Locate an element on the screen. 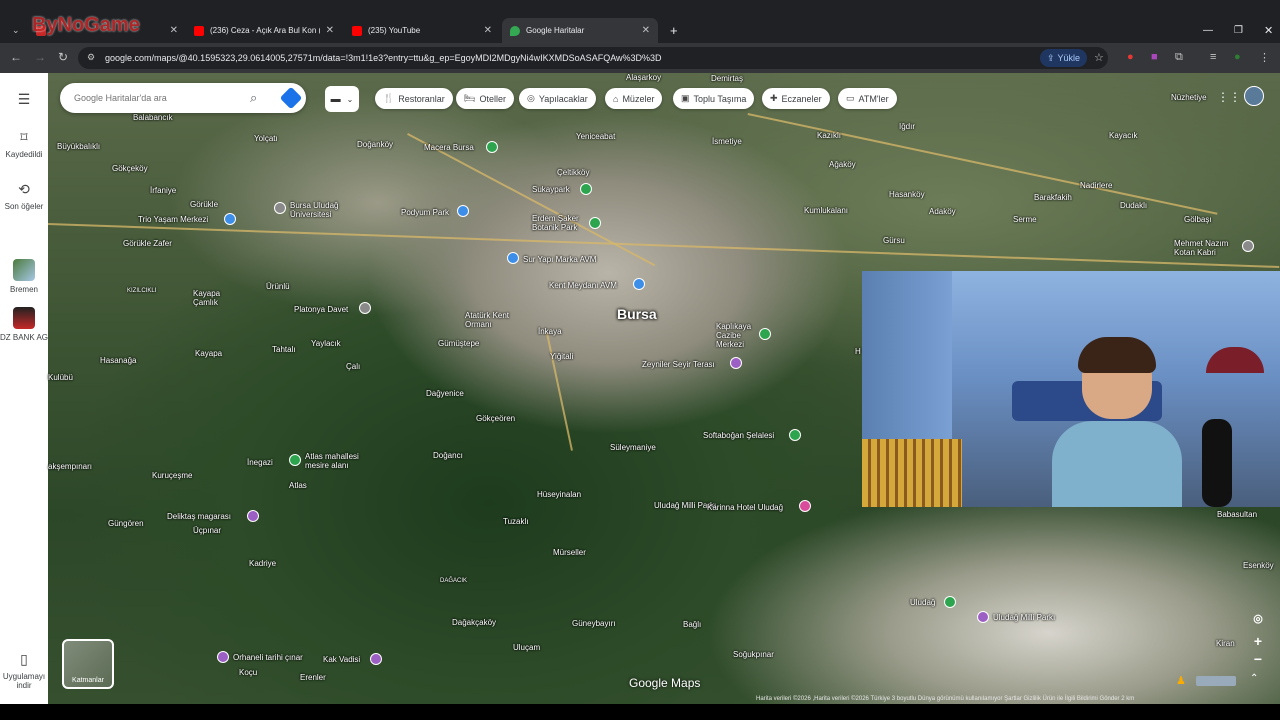  layers-button: Katmanlar is located at coordinates (88, 664).